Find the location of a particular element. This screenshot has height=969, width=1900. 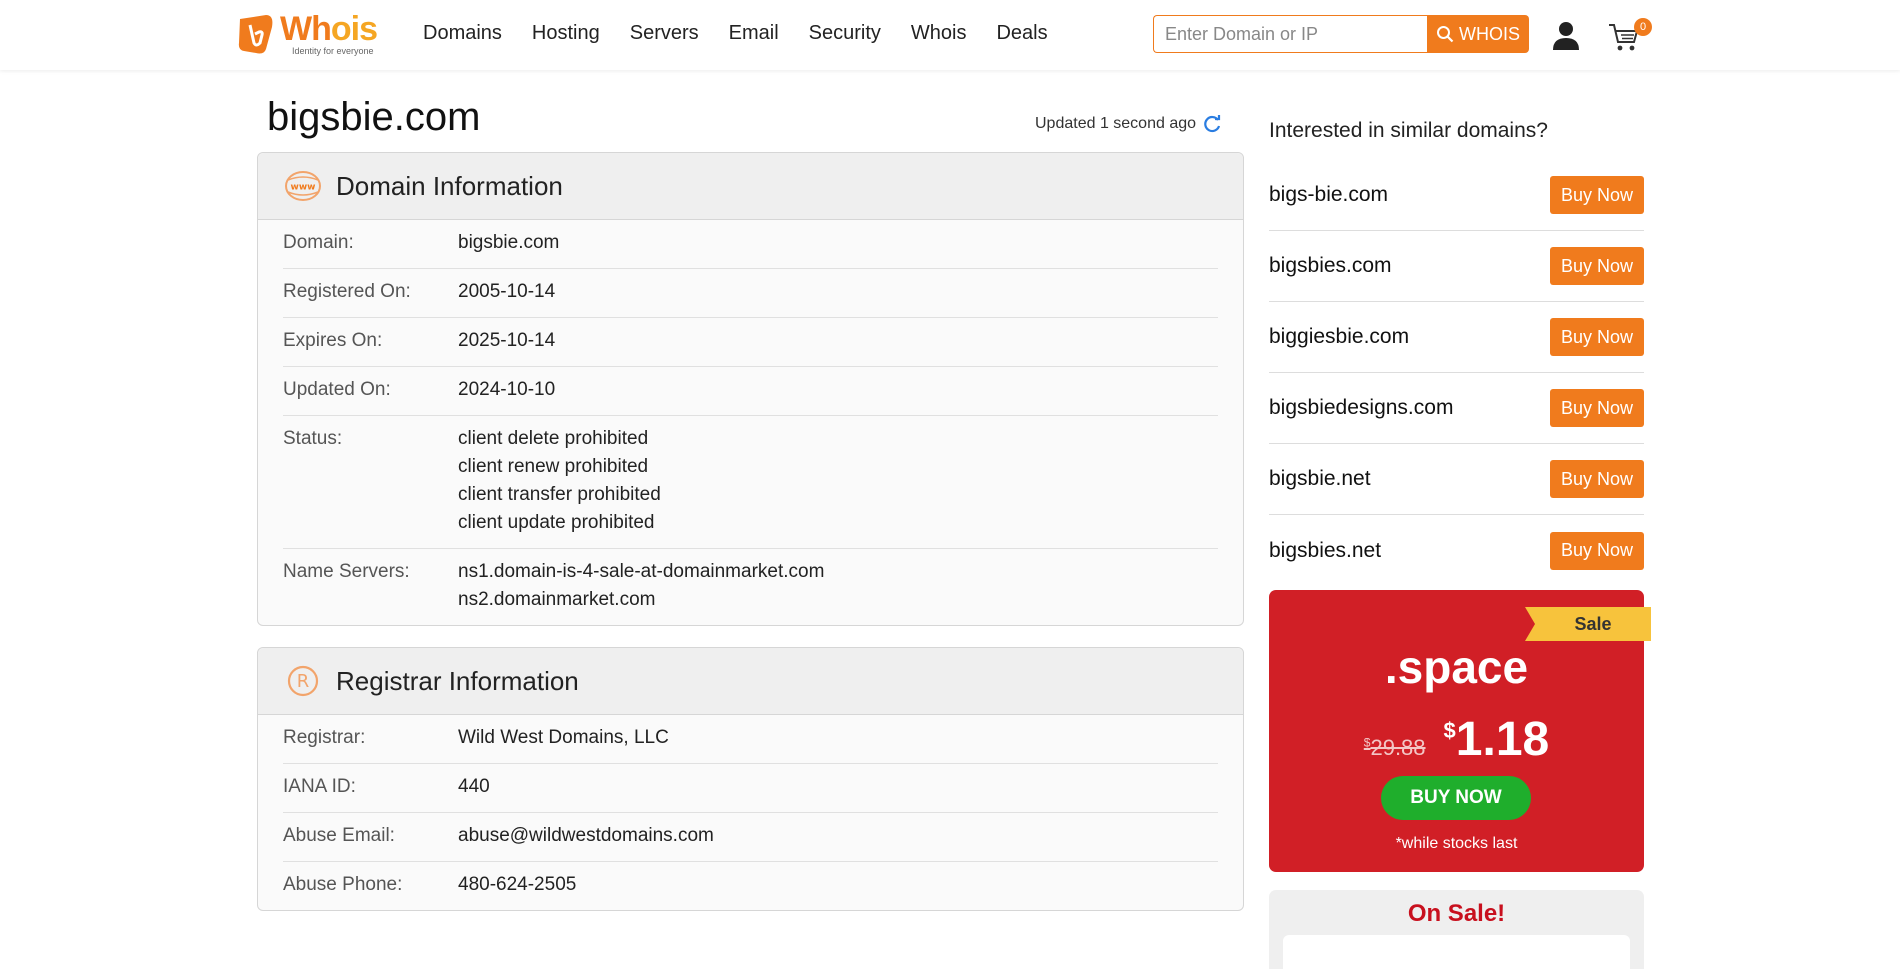

cart-count-badge: 0 is located at coordinates (1643, 27).